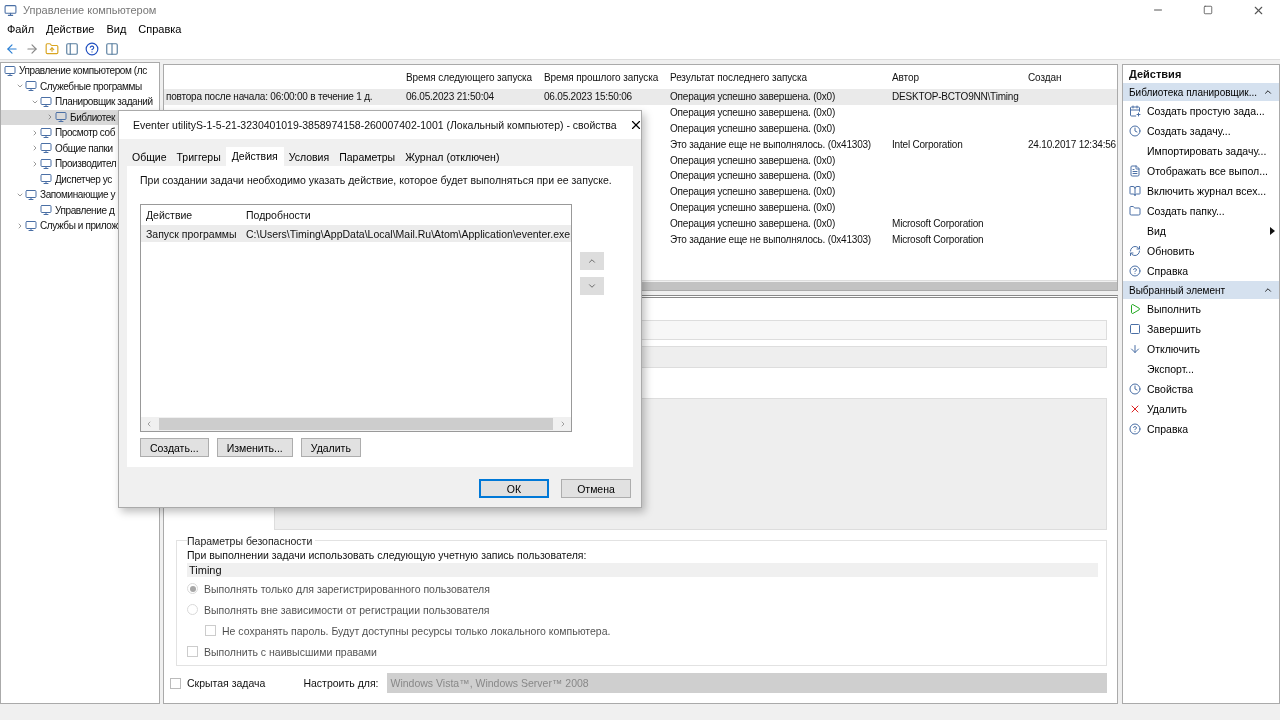 The height and width of the screenshot is (720, 1280). Describe the element at coordinates (330, 447) in the screenshot. I see `dialog-button: Удалить` at that location.